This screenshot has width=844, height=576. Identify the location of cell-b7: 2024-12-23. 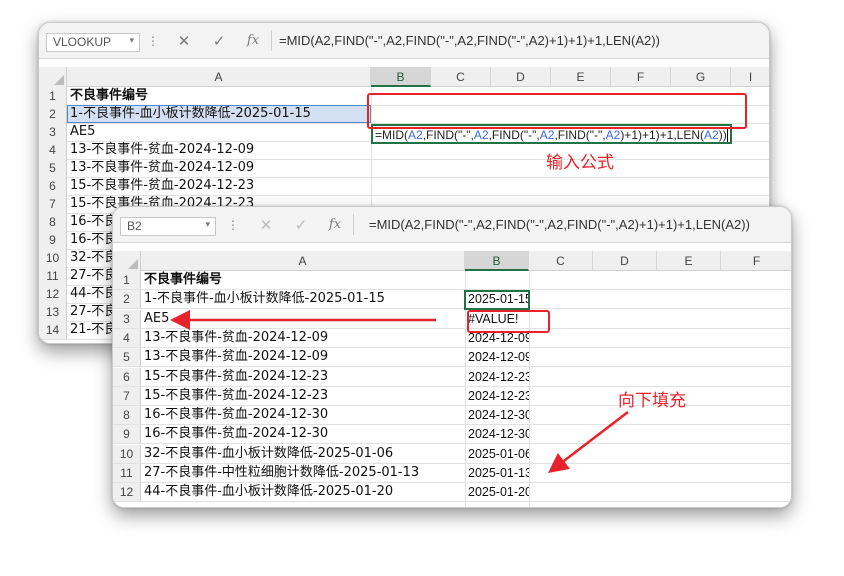
(497, 396).